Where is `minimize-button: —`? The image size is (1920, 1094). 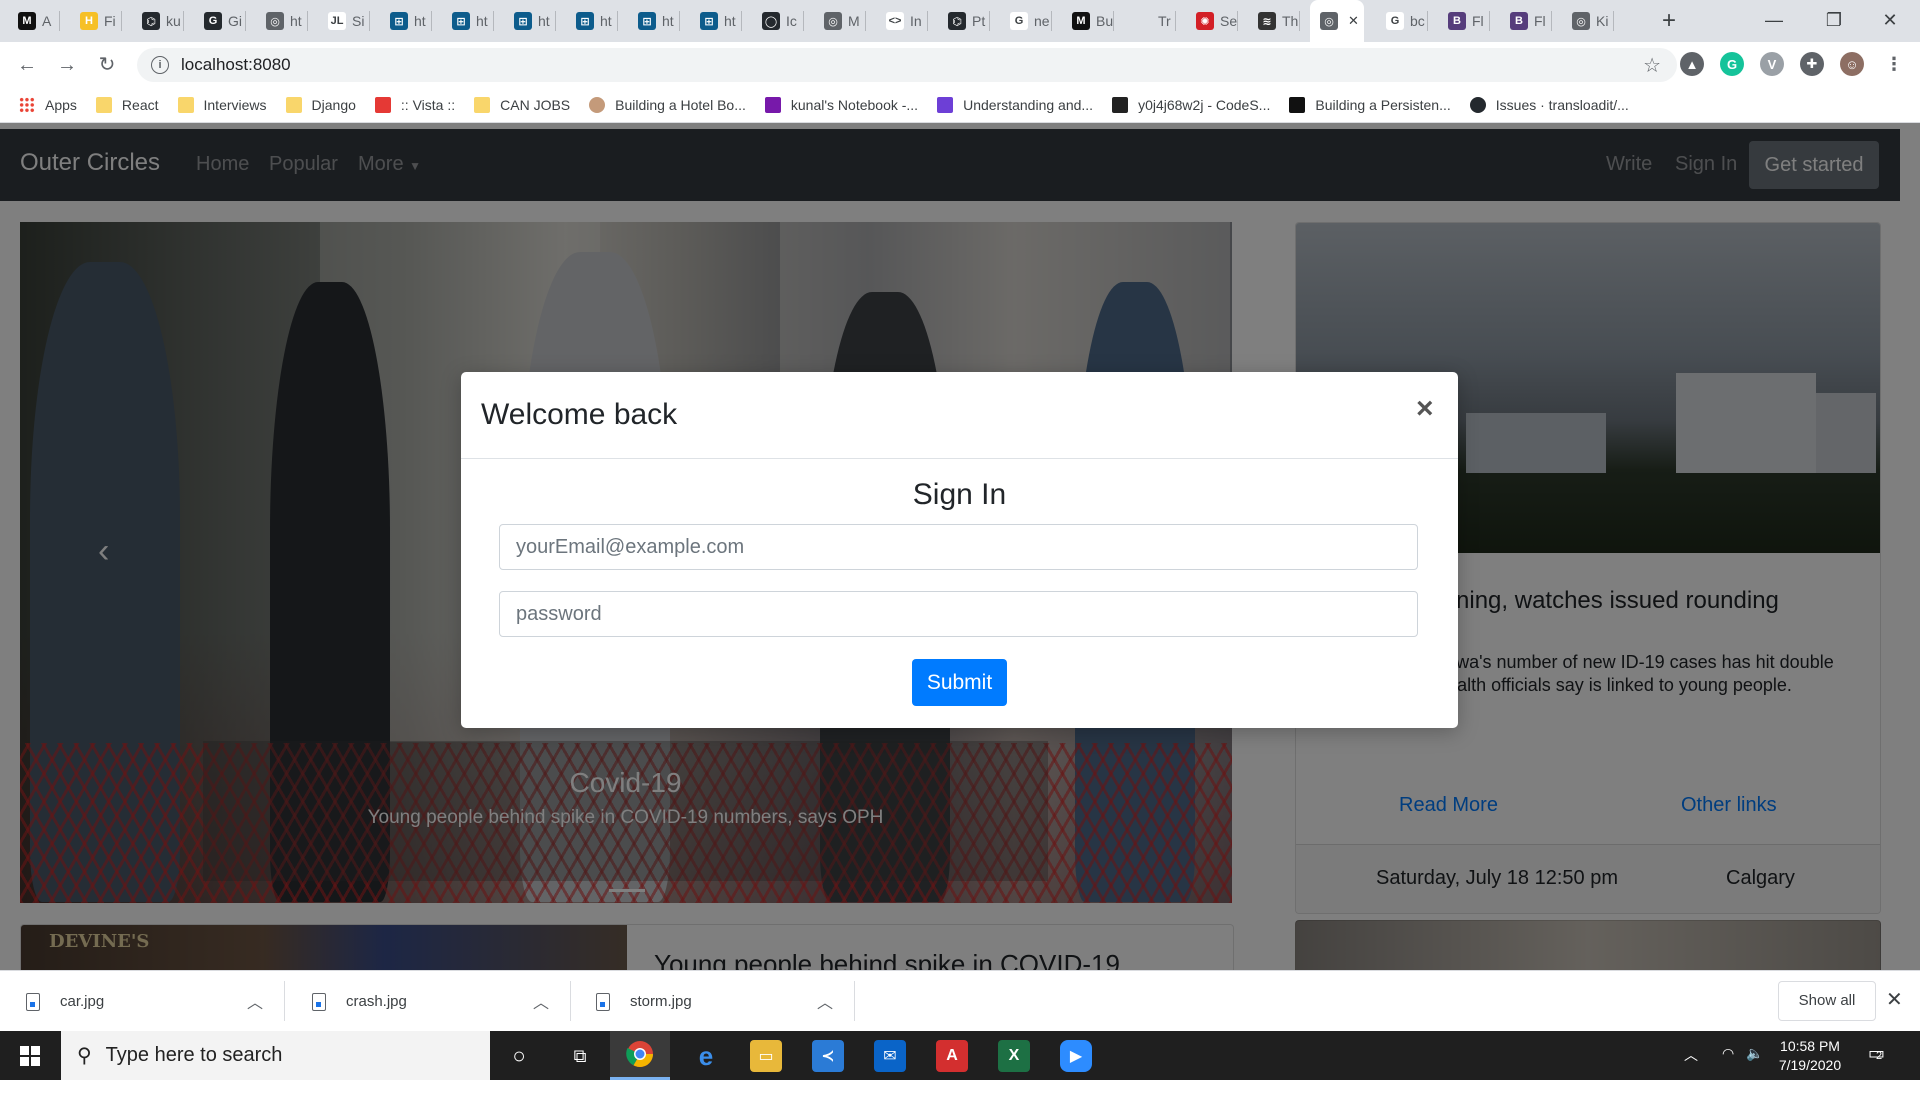 minimize-button: — is located at coordinates (1774, 21).